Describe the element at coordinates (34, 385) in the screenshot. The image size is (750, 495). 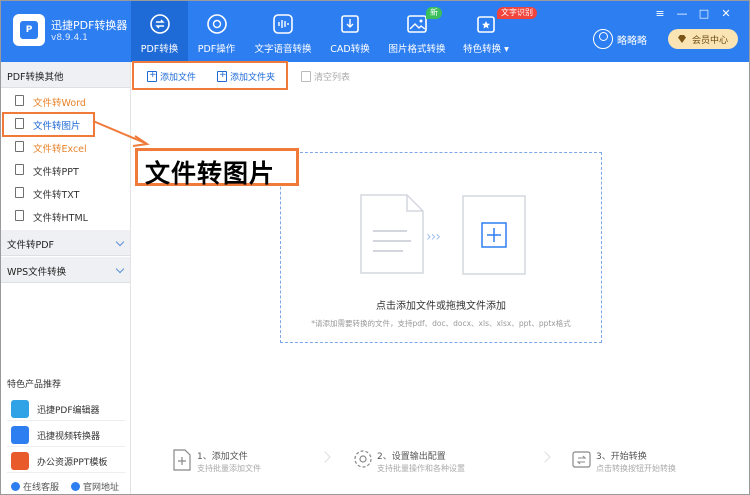
I see `recommend-title: 特色产品推荐` at that location.